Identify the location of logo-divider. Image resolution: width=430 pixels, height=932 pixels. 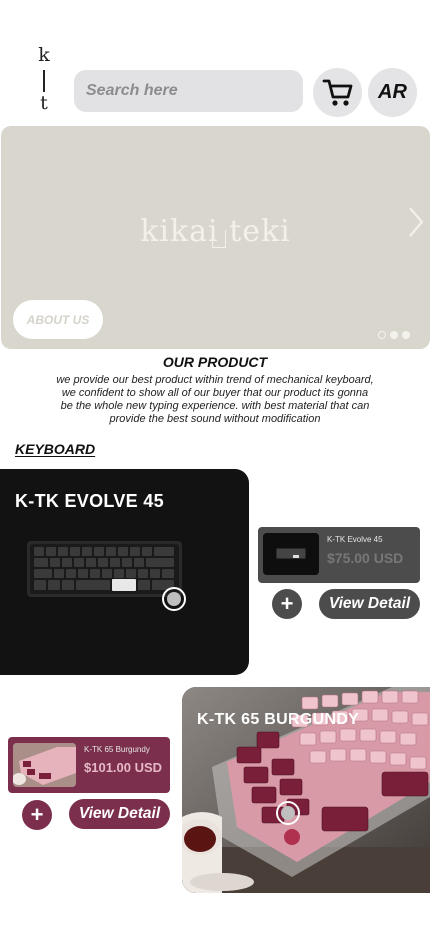
(44, 81).